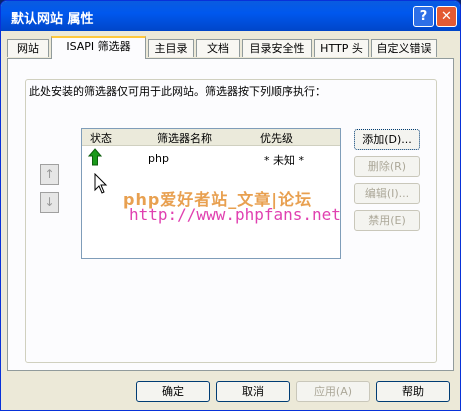 Image resolution: width=461 pixels, height=411 pixels. Describe the element at coordinates (101, 183) in the screenshot. I see `mouse-cursor-icon` at that location.